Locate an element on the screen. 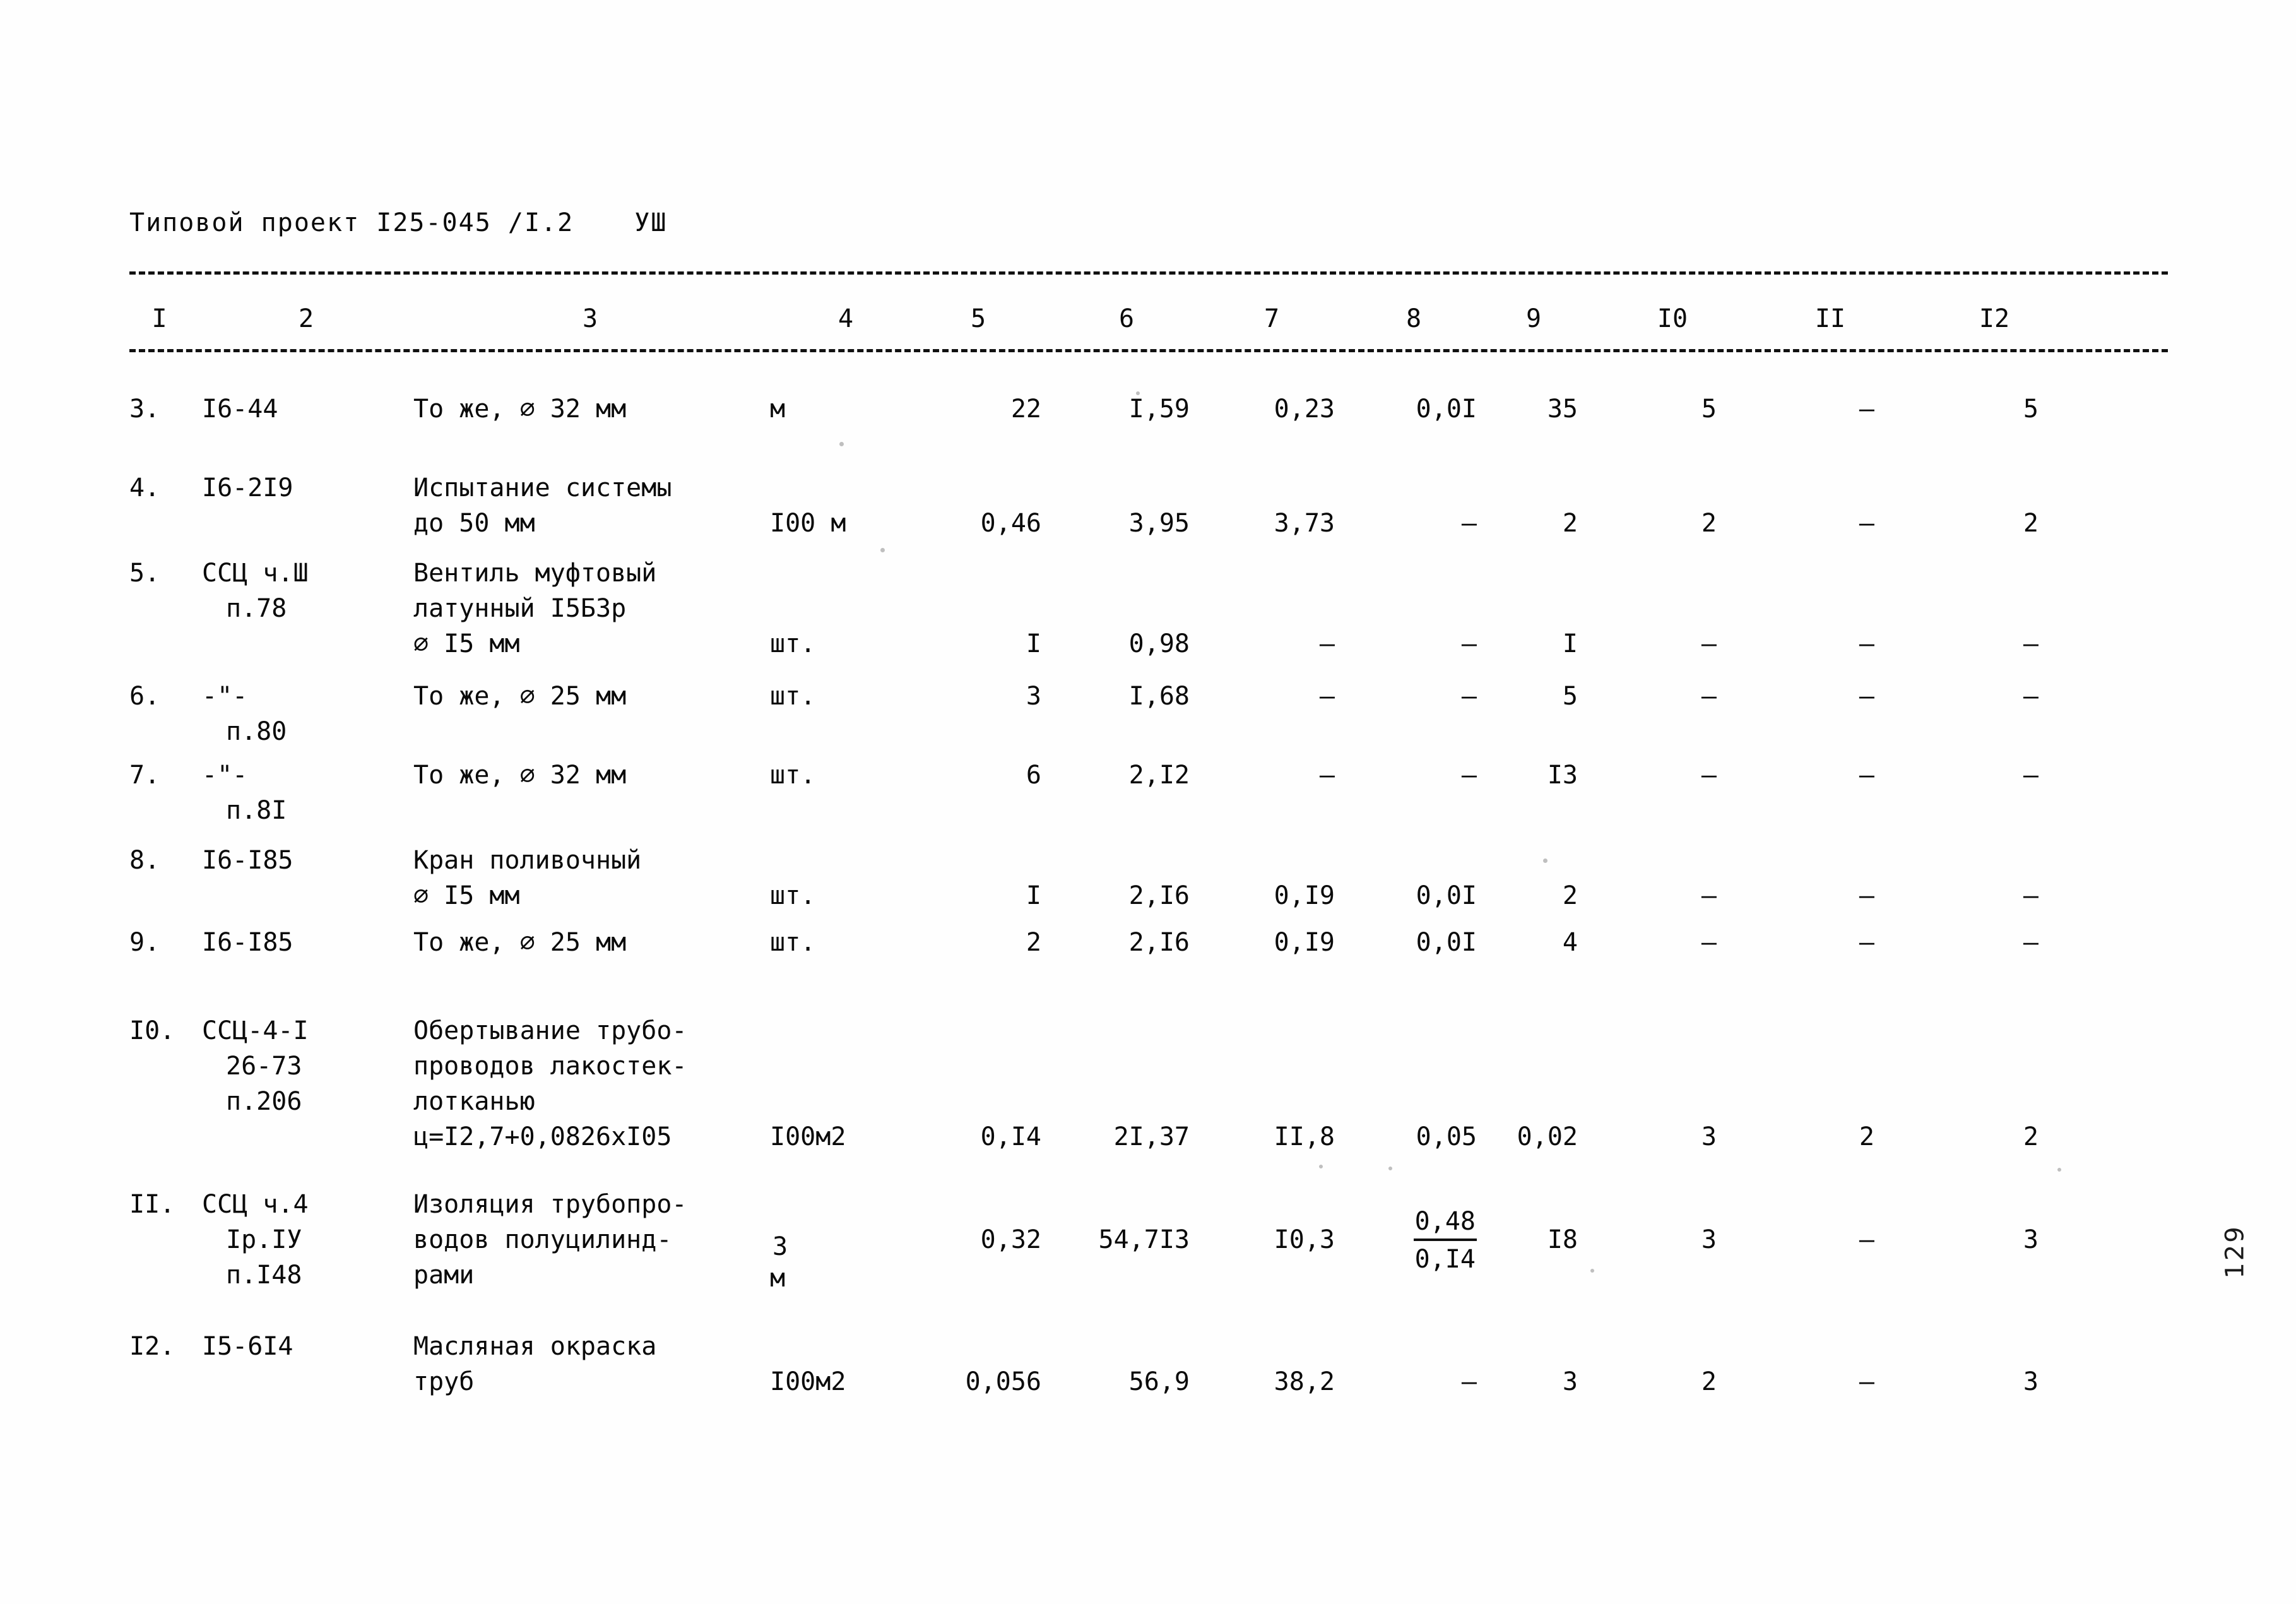 The width and height of the screenshot is (2296, 1604). row-unit: 3м is located at coordinates (845, 1263).